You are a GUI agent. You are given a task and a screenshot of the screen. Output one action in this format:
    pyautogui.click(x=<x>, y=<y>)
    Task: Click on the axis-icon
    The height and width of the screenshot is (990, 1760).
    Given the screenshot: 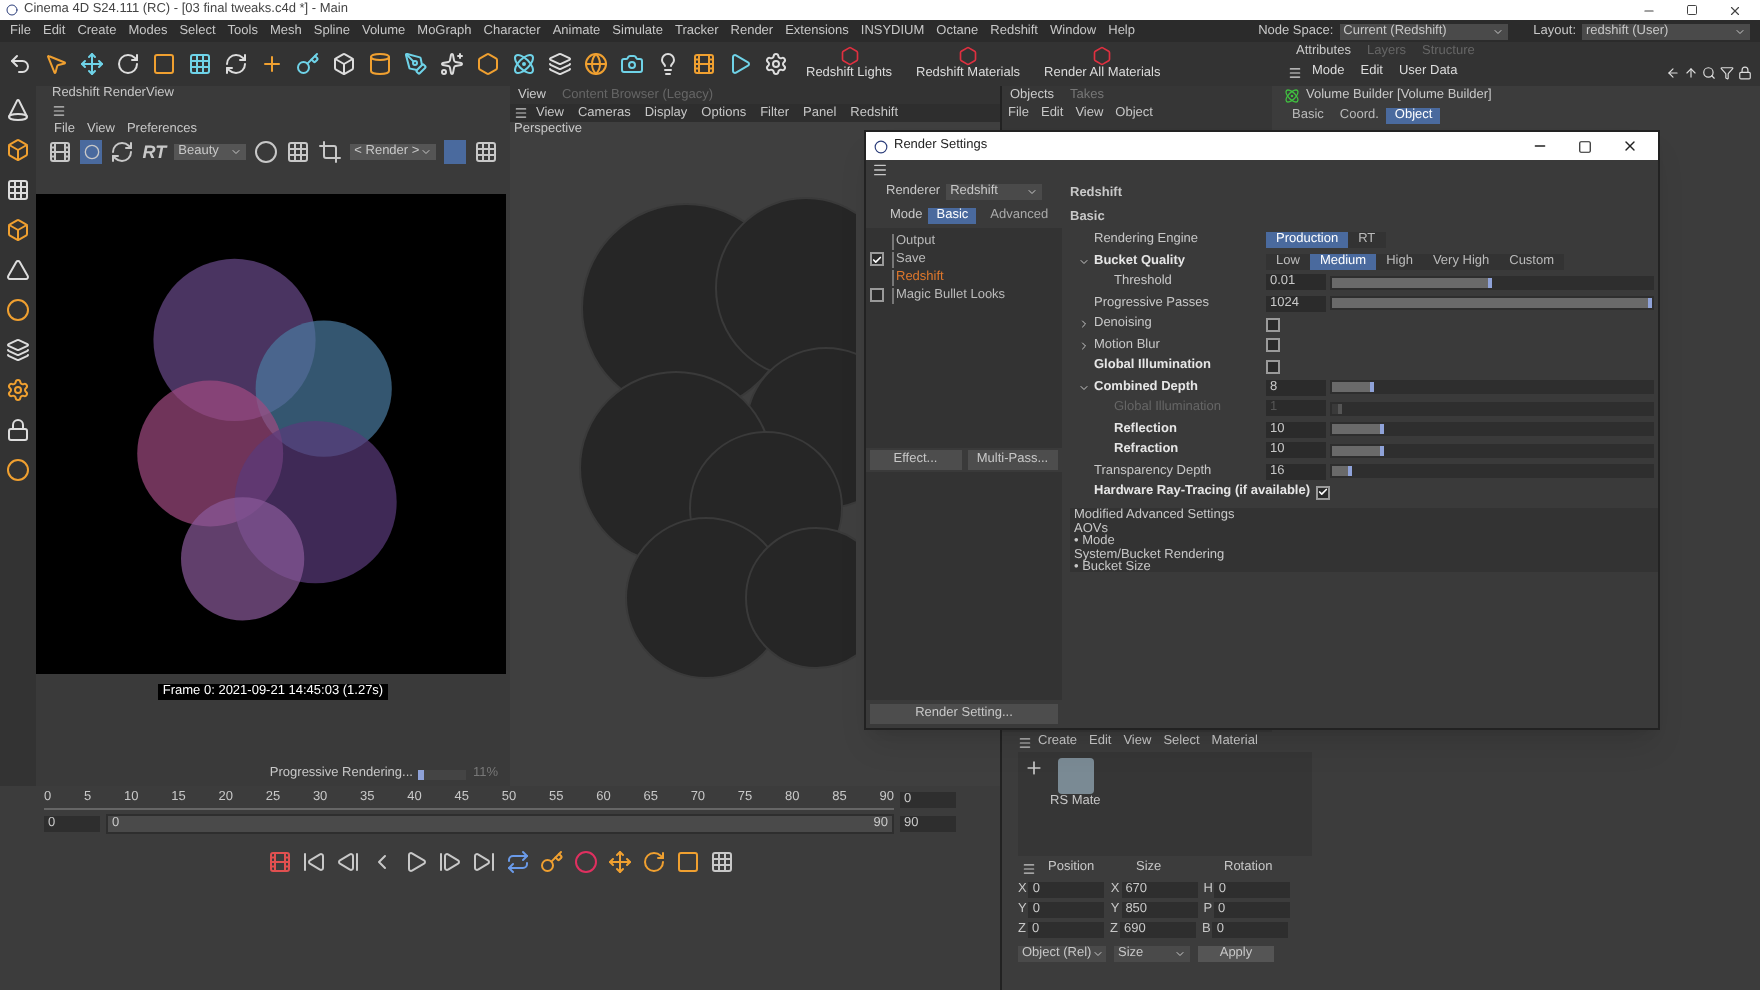 What is the action you would take?
    pyautogui.click(x=272, y=64)
    